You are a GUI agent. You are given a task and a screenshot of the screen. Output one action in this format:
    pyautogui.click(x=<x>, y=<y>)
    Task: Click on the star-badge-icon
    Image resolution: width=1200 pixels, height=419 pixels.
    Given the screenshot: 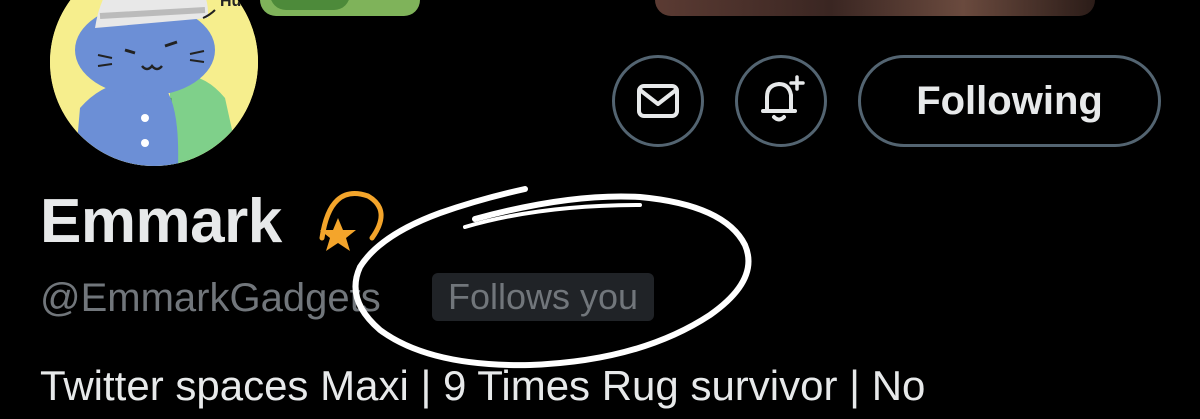 What is the action you would take?
    pyautogui.click(x=351, y=221)
    